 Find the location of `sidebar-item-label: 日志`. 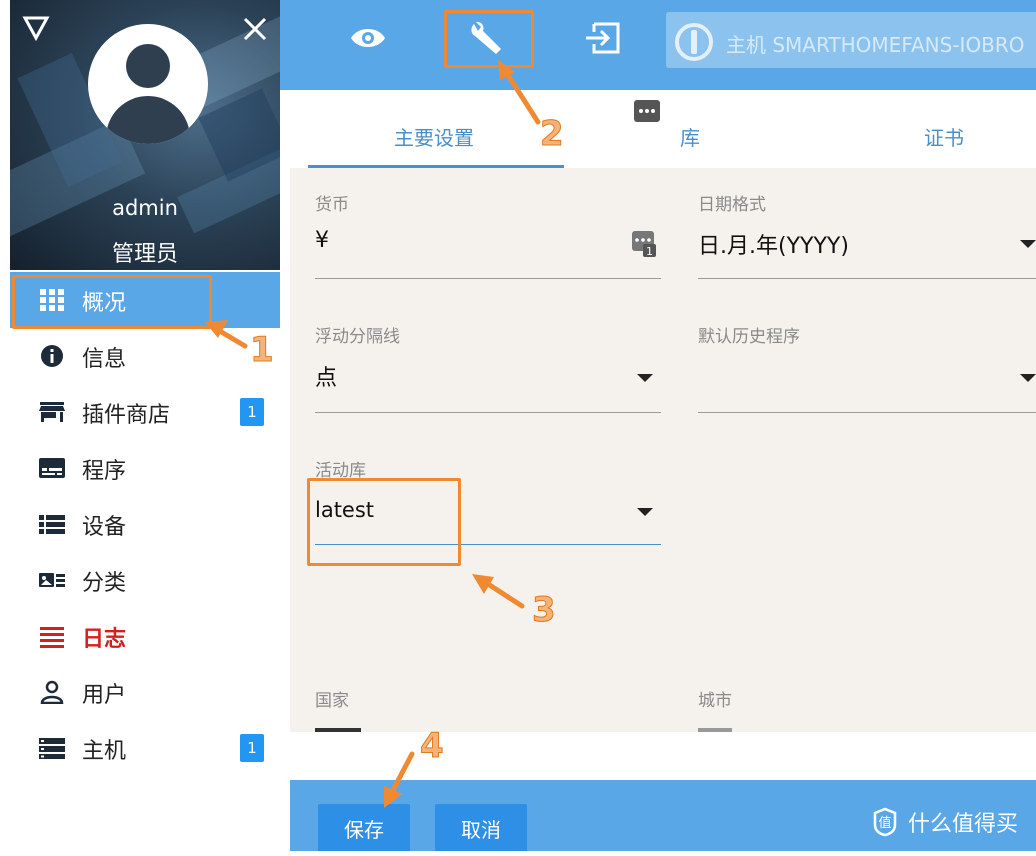

sidebar-item-label: 日志 is located at coordinates (104, 639).